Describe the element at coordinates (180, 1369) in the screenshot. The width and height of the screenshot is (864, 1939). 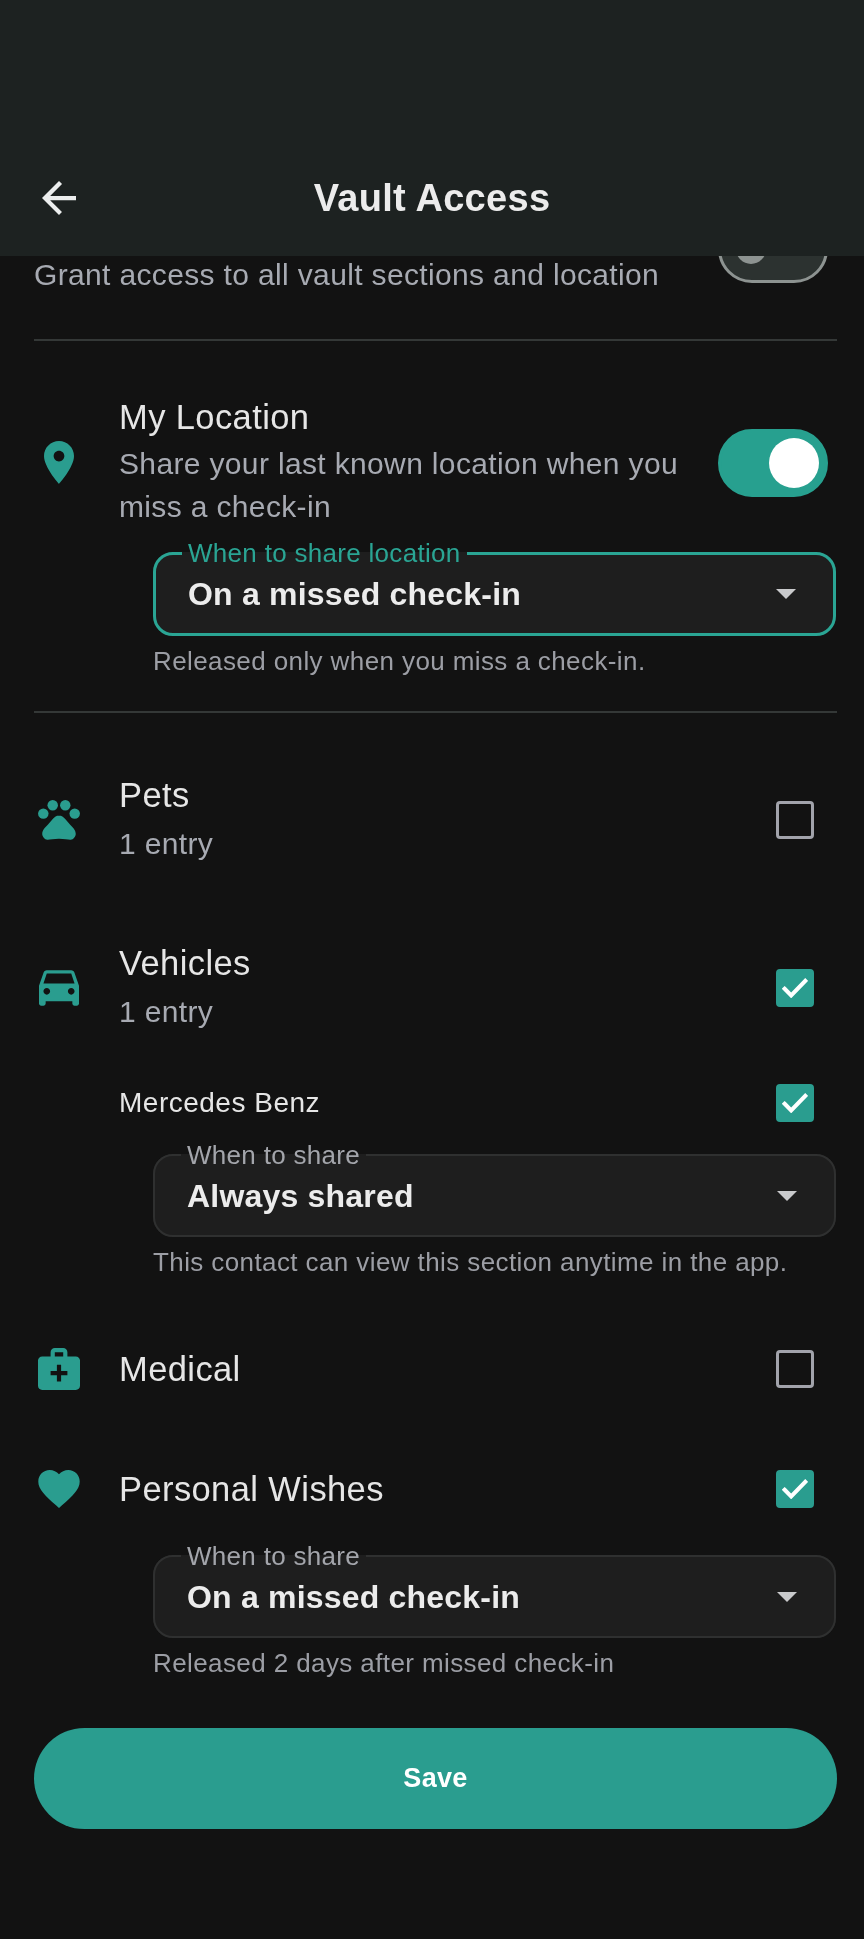
I see `section-title: Medical` at that location.